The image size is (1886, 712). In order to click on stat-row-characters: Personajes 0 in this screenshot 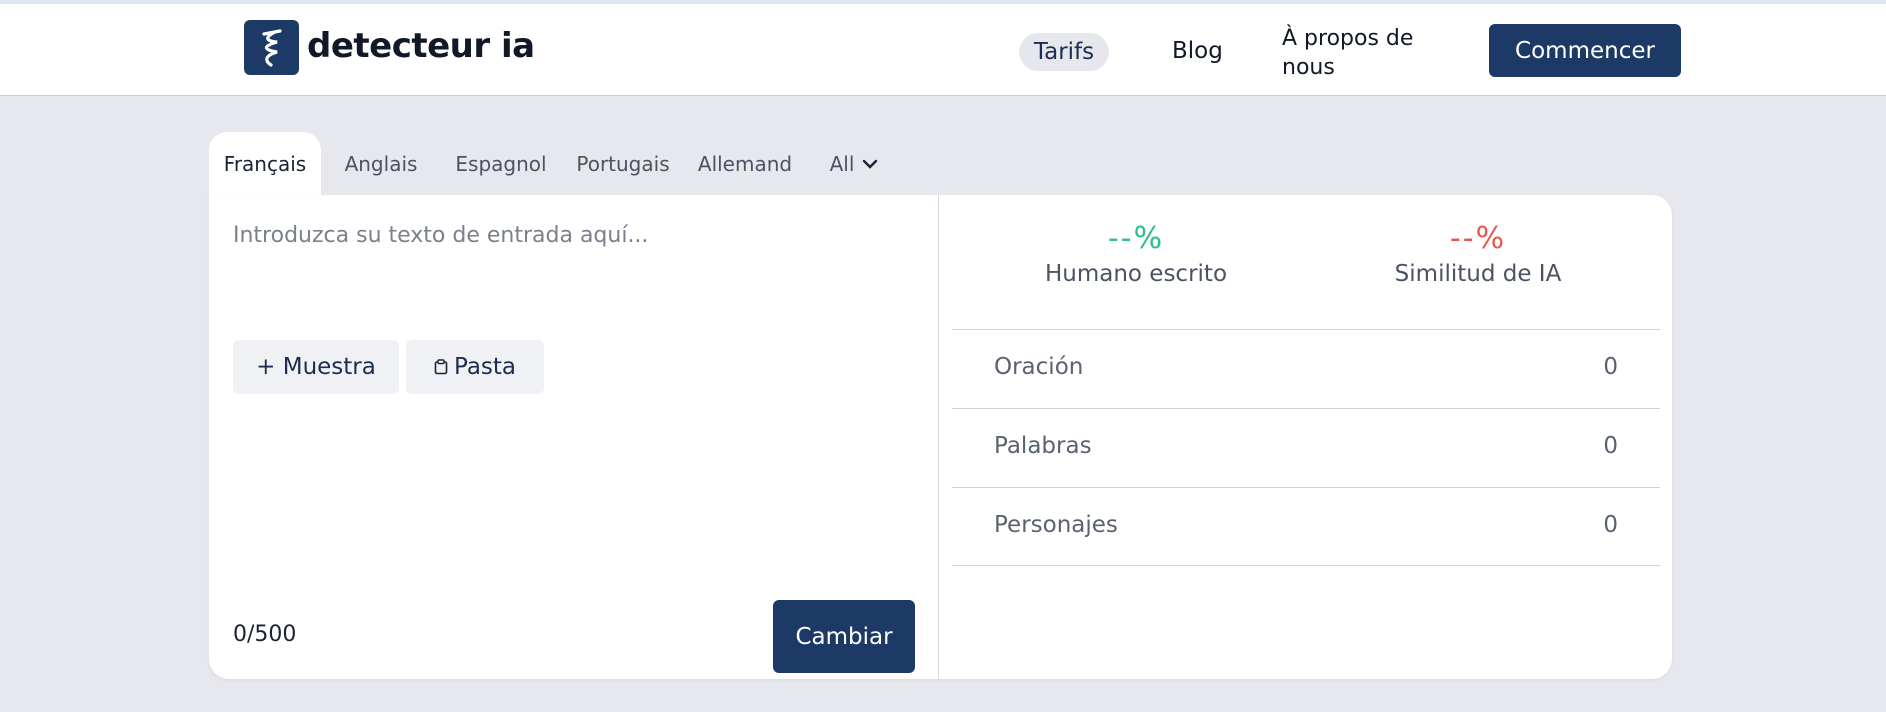, I will do `click(1306, 527)`.